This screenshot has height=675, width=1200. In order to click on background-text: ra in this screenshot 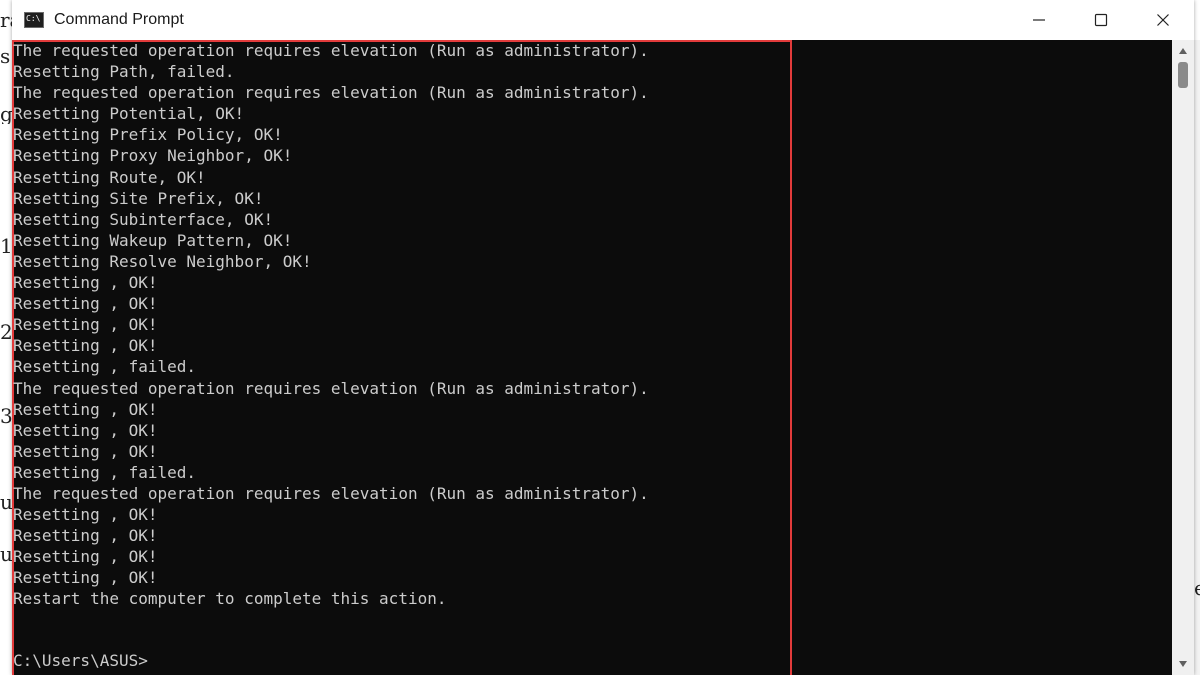, I will do `click(6, 20)`.